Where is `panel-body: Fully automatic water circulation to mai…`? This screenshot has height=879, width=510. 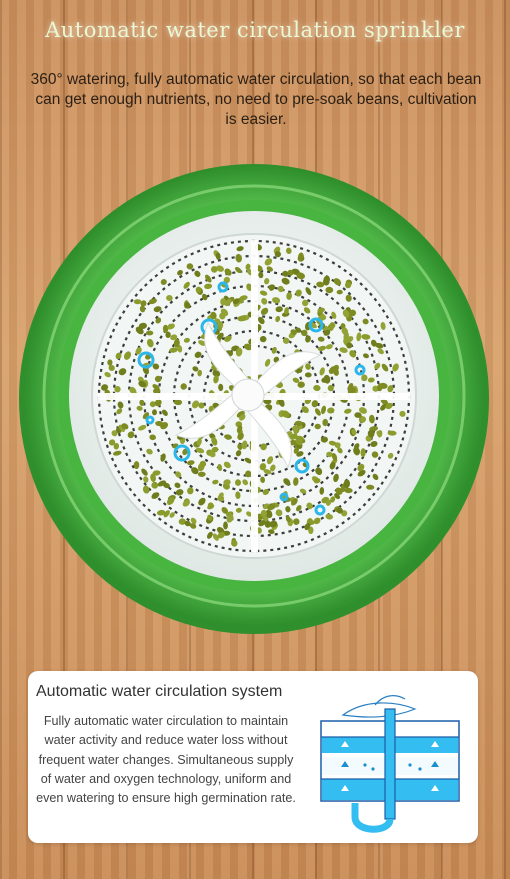 panel-body: Fully automatic water circulation to mai… is located at coordinates (166, 760).